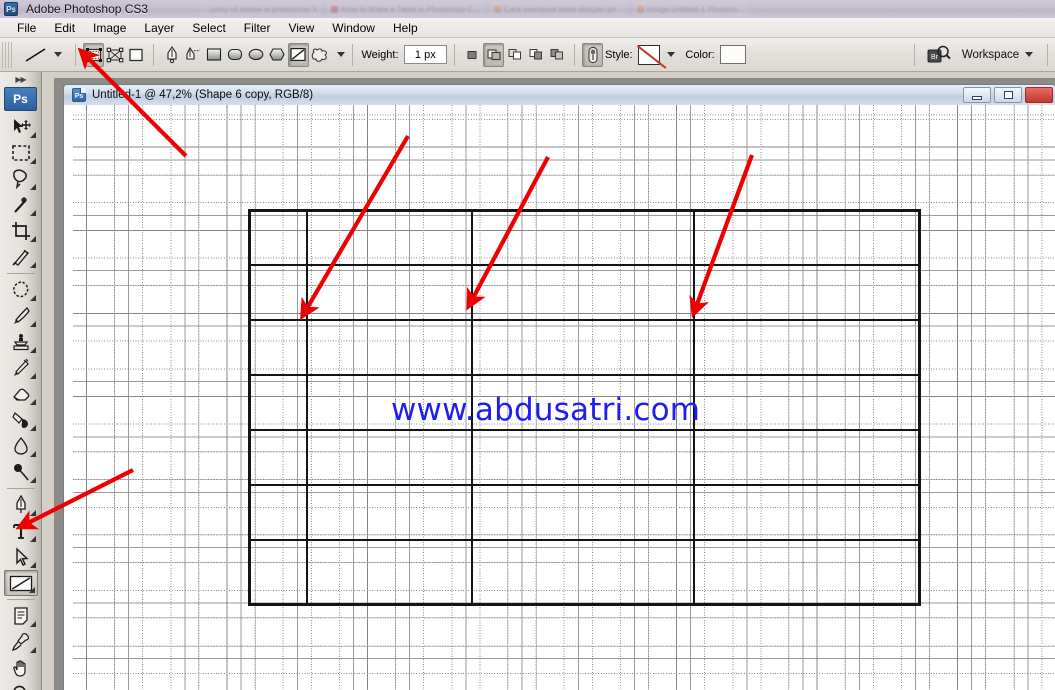 The width and height of the screenshot is (1055, 690). I want to click on dodge-tool, so click(21, 472).